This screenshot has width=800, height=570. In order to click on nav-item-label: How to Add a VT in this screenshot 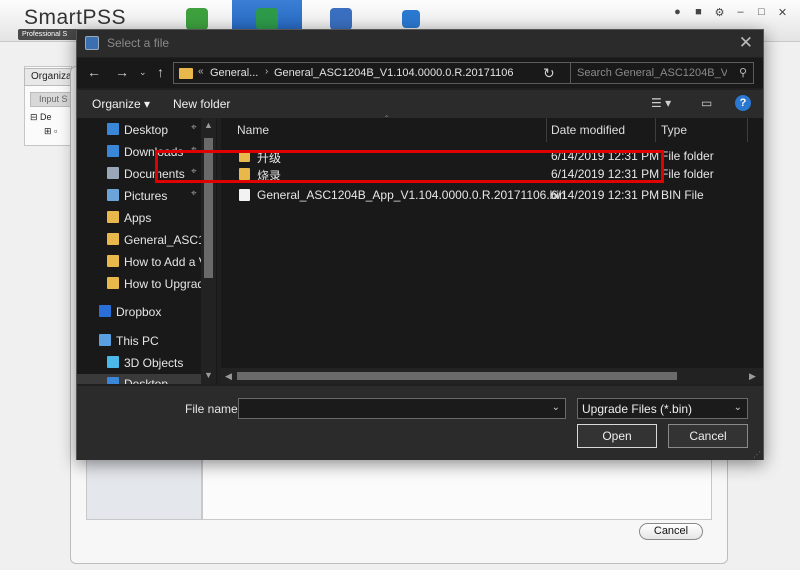, I will do `click(163, 262)`.